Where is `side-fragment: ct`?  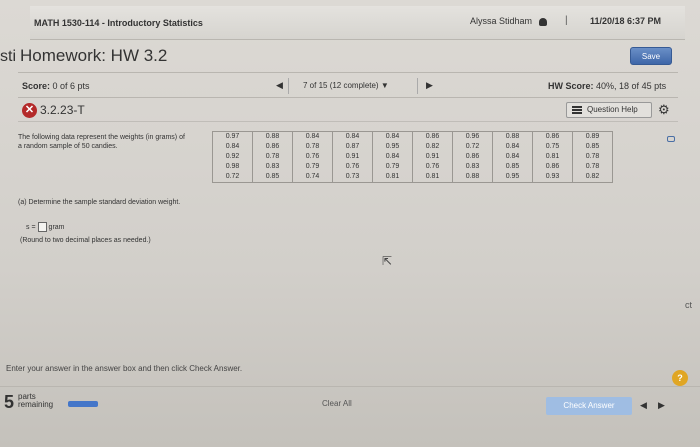
side-fragment: ct is located at coordinates (689, 305).